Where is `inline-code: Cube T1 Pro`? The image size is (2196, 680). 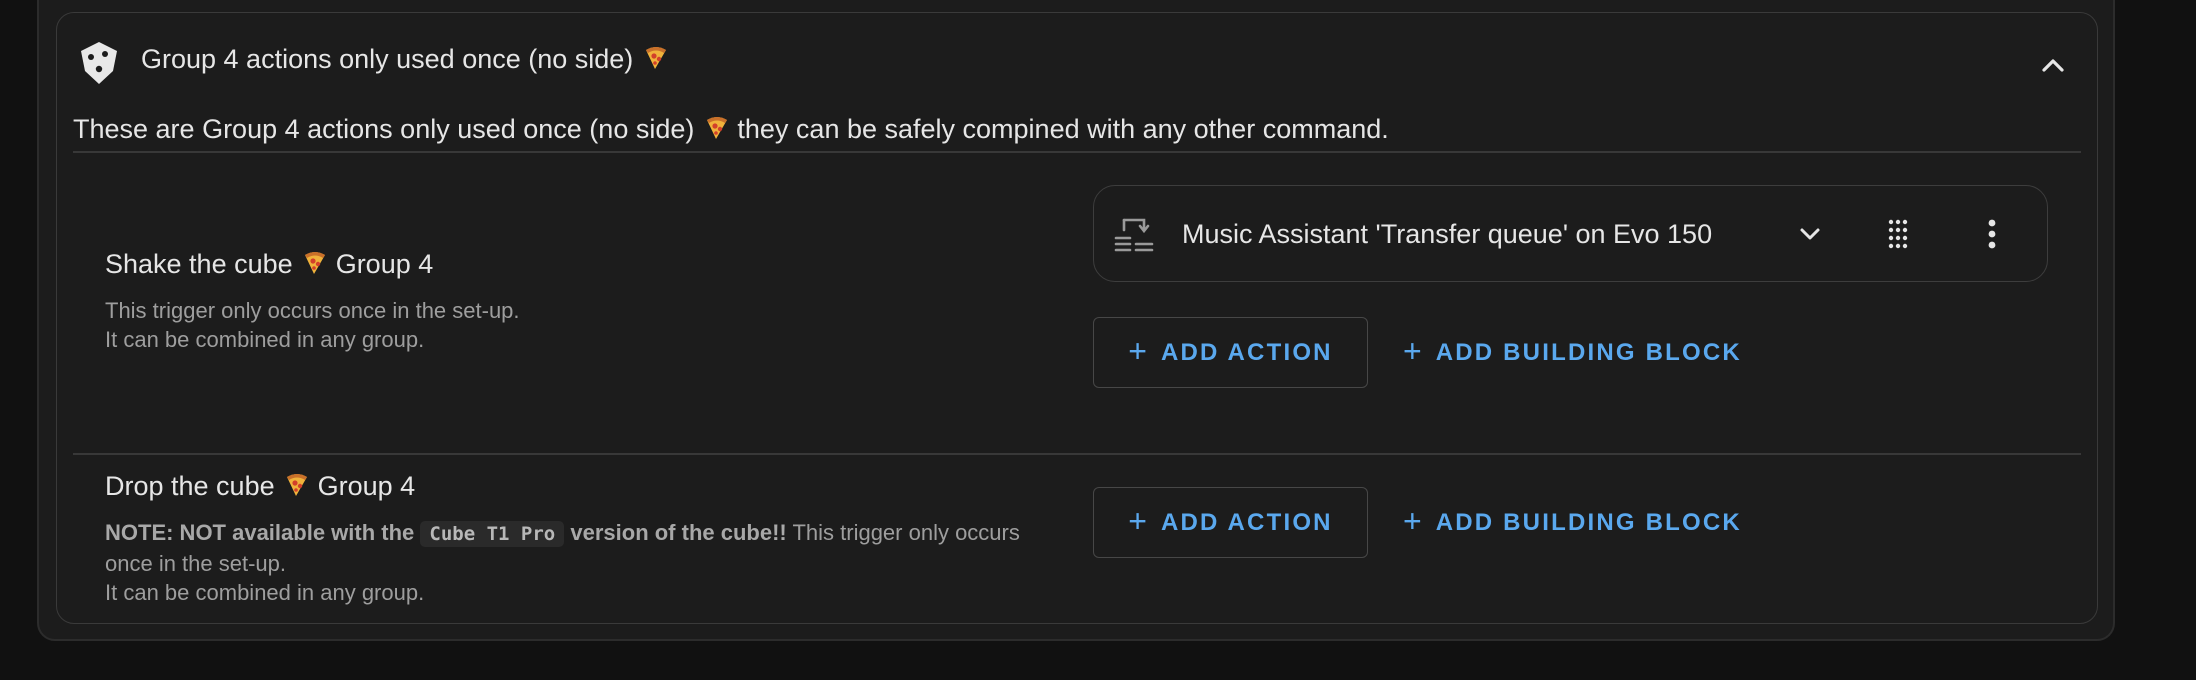 inline-code: Cube T1 Pro is located at coordinates (492, 534).